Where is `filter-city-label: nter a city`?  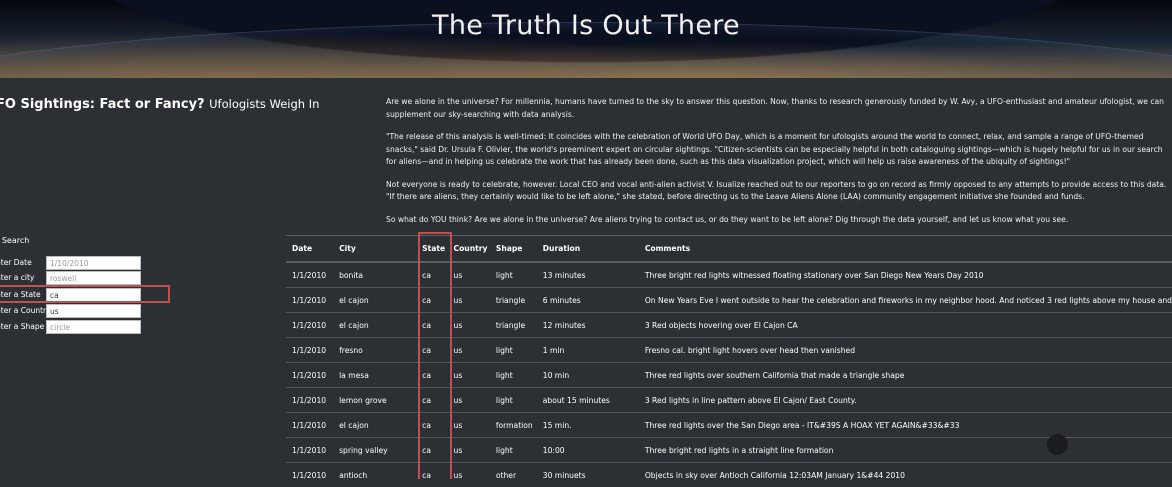 filter-city-label: nter a city is located at coordinates (17, 277).